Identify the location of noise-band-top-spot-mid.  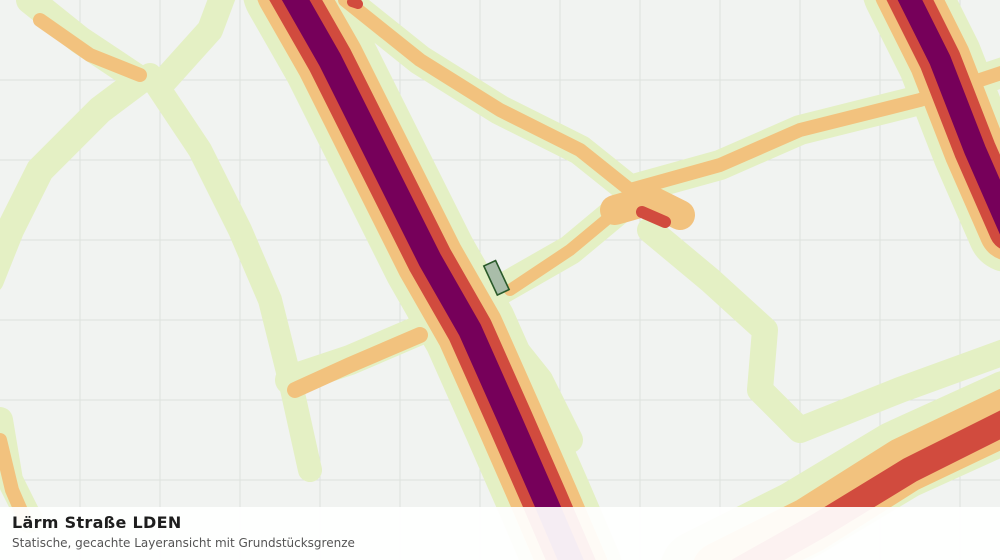
(355, 4).